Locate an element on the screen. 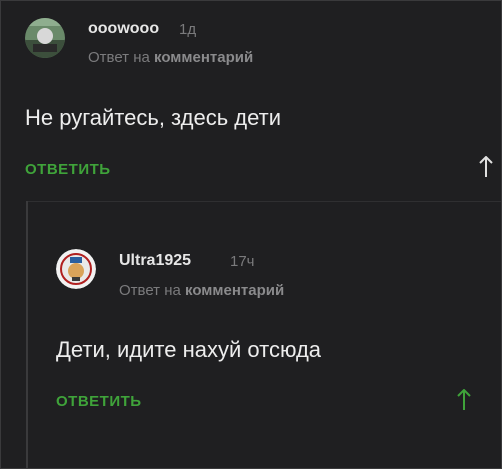 Image resolution: width=502 pixels, height=469 pixels. thread-divider is located at coordinates (263, 201).